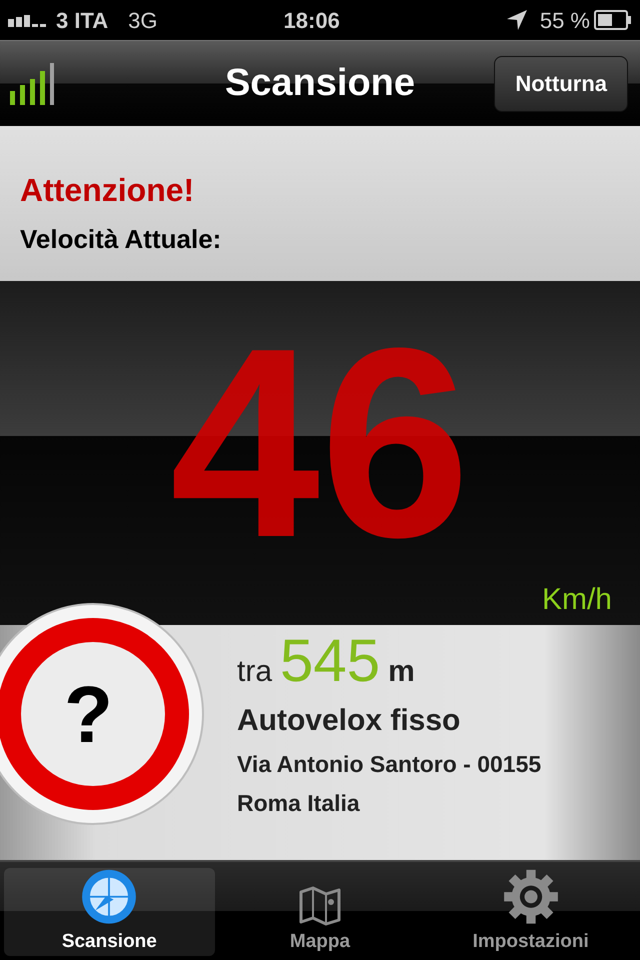  Describe the element at coordinates (320, 83) in the screenshot. I see `screen-title: Scansione` at that location.